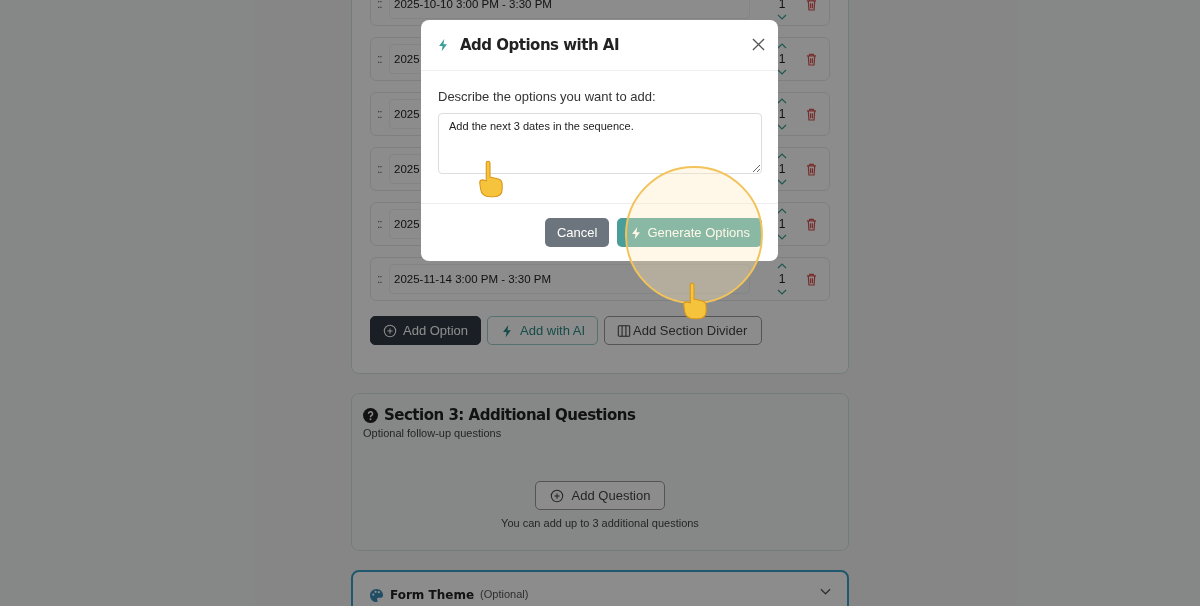 This screenshot has height=606, width=1200. I want to click on chevron-down-icon, so click(825, 591).